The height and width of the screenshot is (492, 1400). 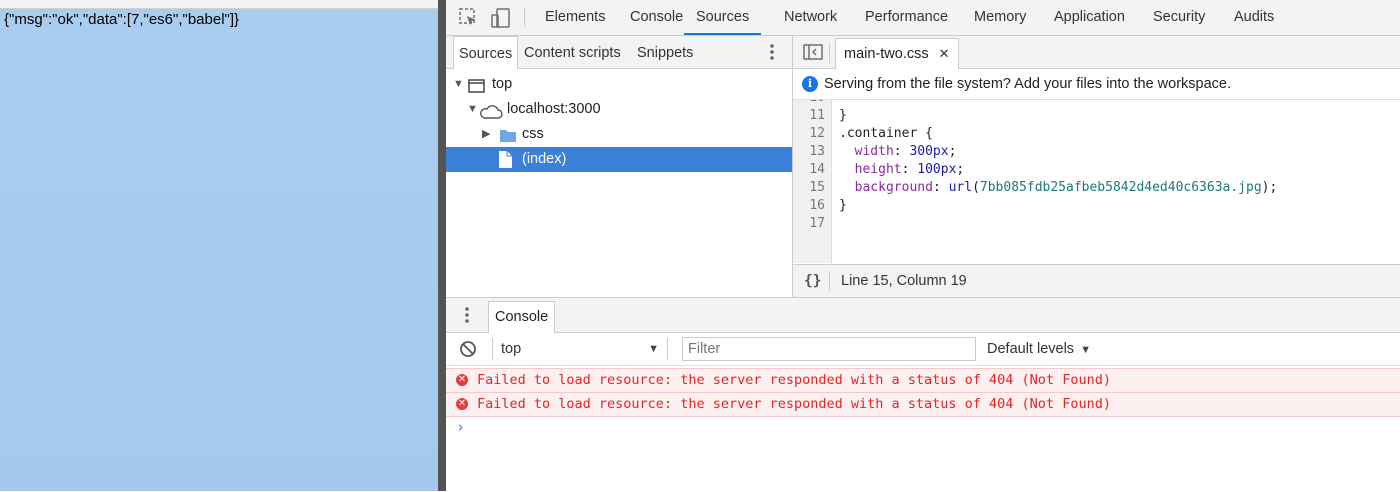 What do you see at coordinates (656, 17) in the screenshot?
I see `tab-console: Console` at bounding box center [656, 17].